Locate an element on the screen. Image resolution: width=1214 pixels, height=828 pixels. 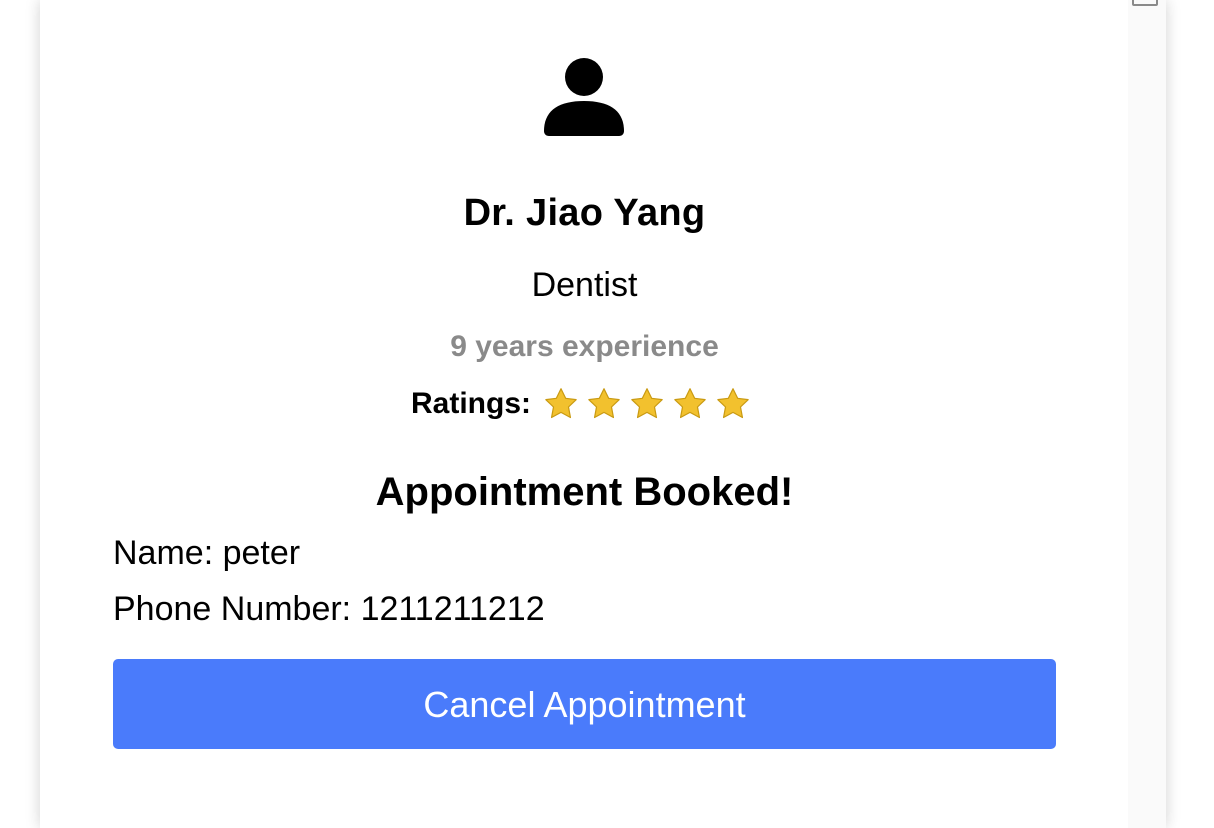
scrollbar-thumb is located at coordinates (1145, 3).